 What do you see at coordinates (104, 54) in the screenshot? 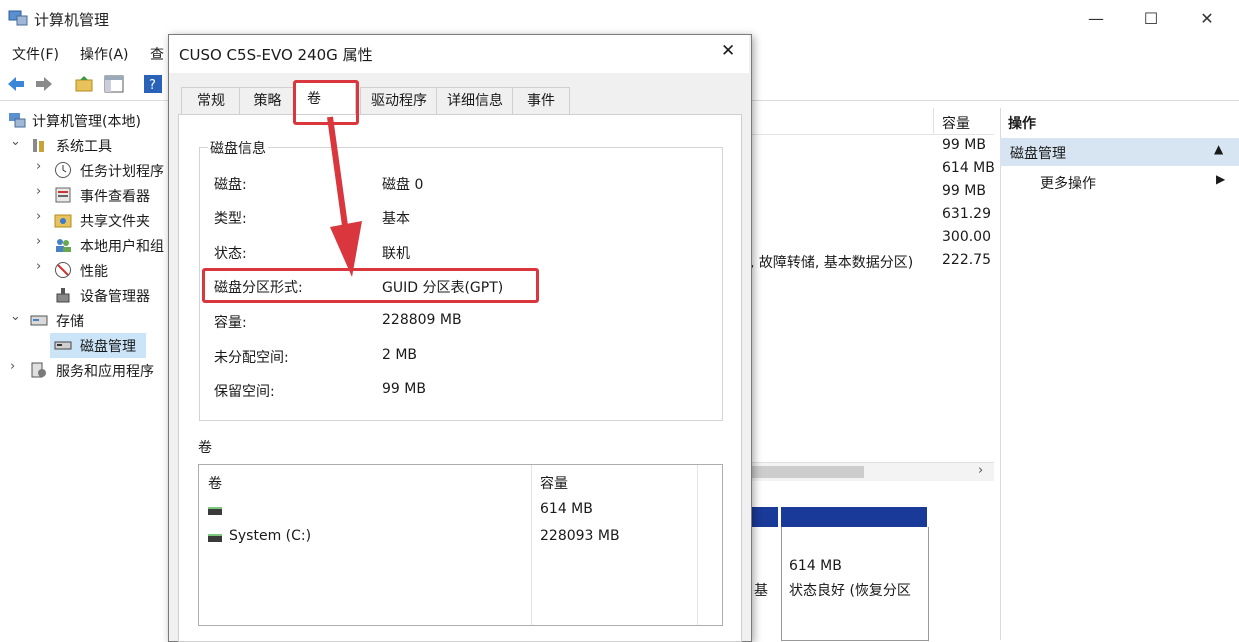
I see `menu-action: 操作(A)` at bounding box center [104, 54].